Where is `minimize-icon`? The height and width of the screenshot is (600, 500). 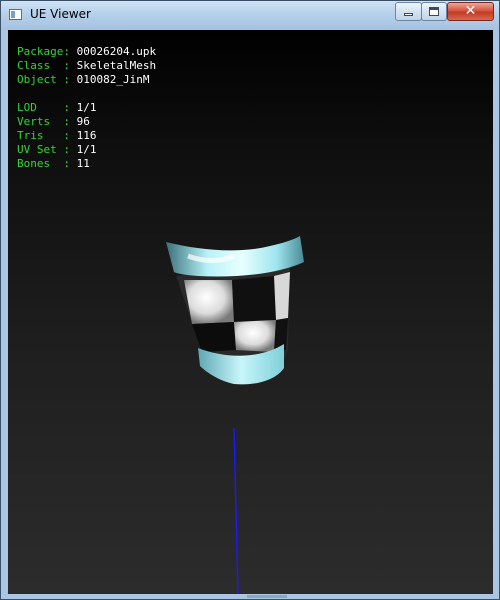
minimize-icon is located at coordinates (408, 14).